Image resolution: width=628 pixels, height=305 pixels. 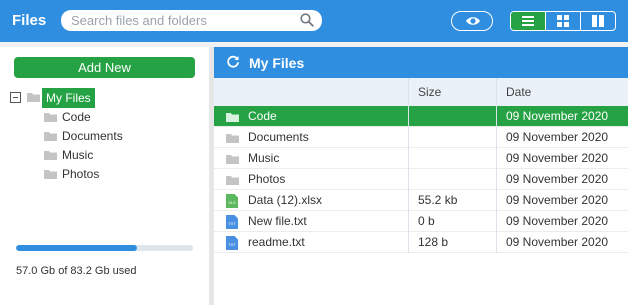 I want to click on file-name: New file.txt, so click(x=277, y=221).